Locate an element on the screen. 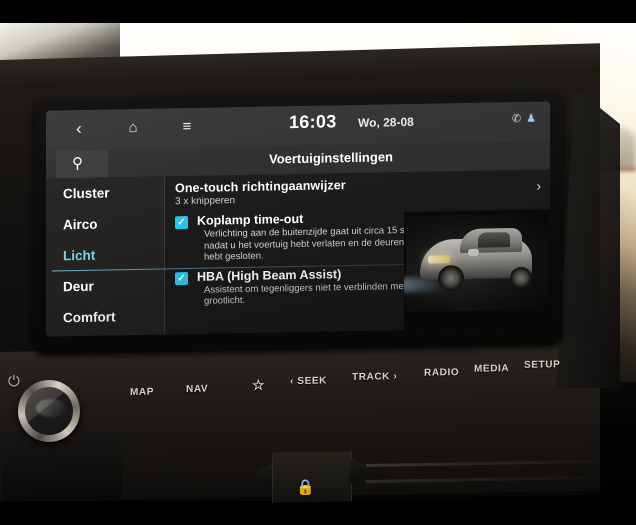 The height and width of the screenshot is (525, 636). home-icon: ⌂ is located at coordinates (133, 128).